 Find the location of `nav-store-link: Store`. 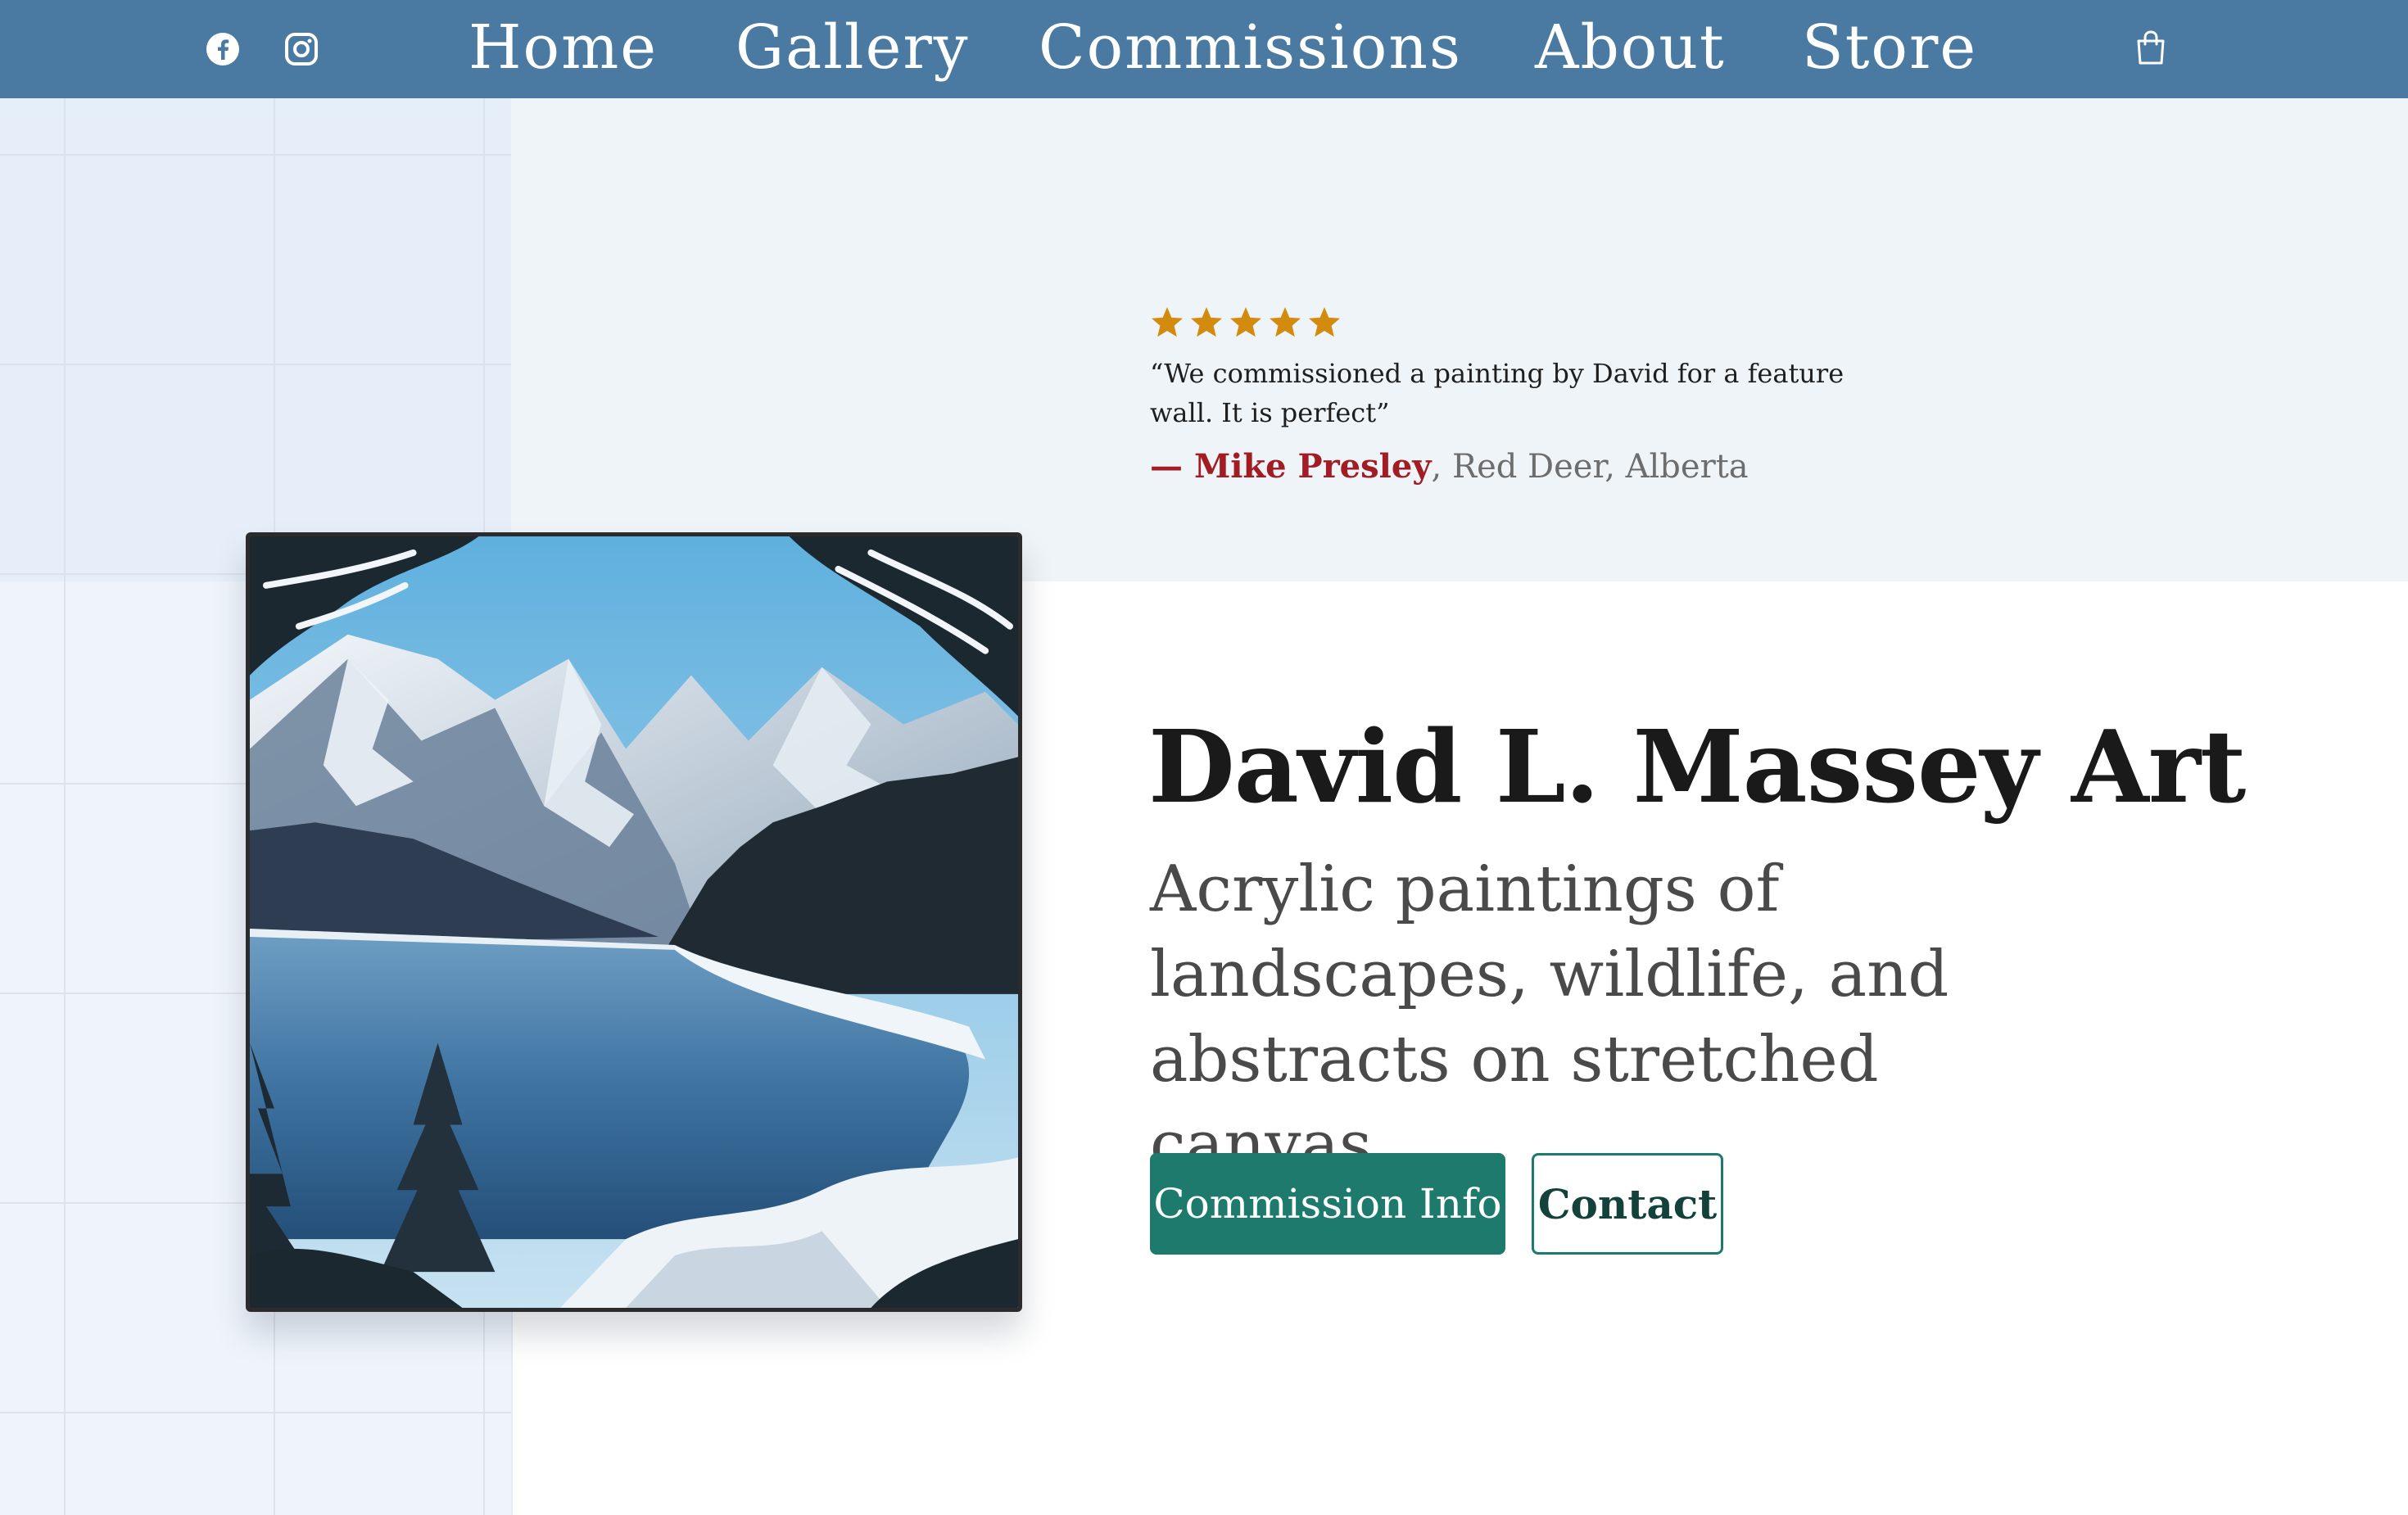

nav-store-link: Store is located at coordinates (1889, 47).